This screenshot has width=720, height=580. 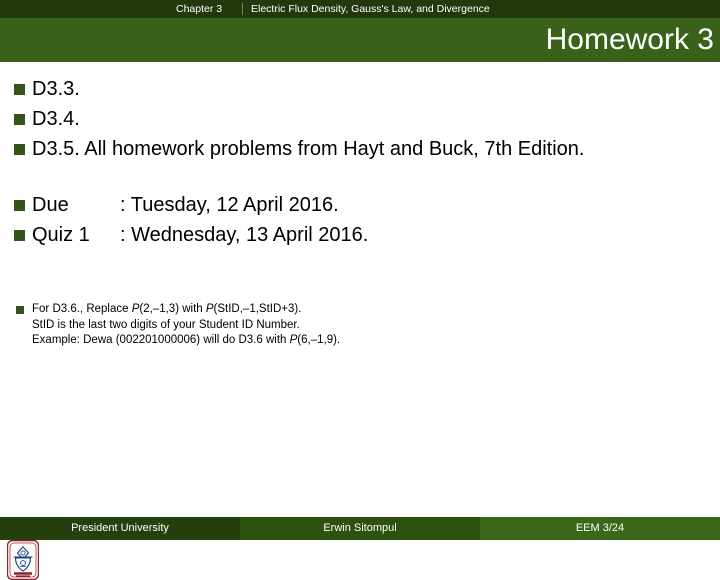 I want to click on schedule-value: : Wednesday, 13 April 2016., so click(x=244, y=235).